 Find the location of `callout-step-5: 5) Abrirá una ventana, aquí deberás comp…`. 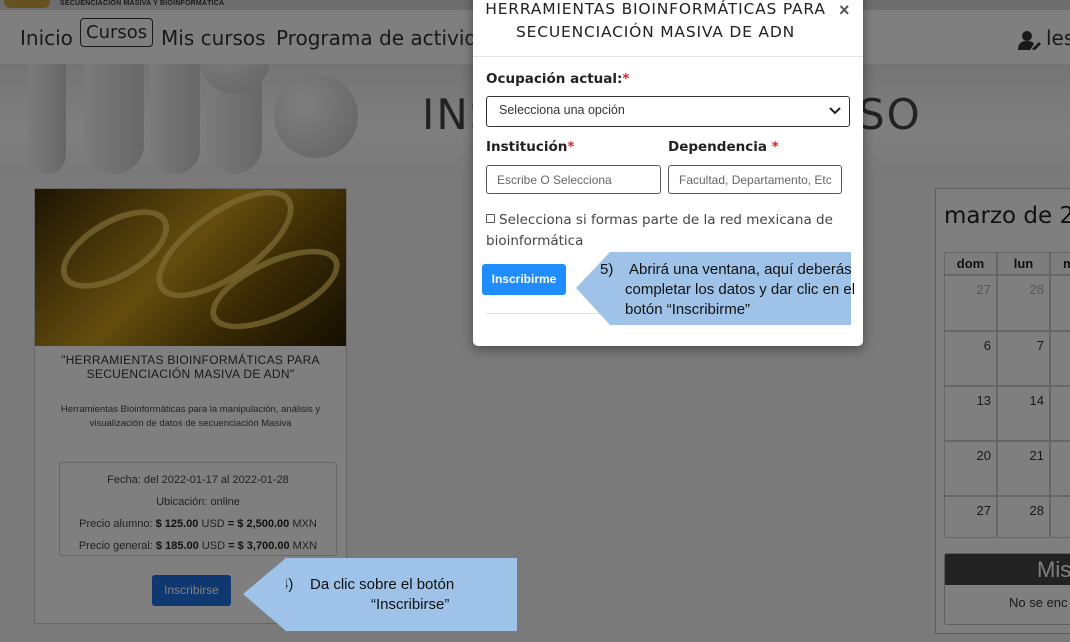

callout-step-5: 5) Abrirá una ventana, aquí deberás comp… is located at coordinates (727, 288).